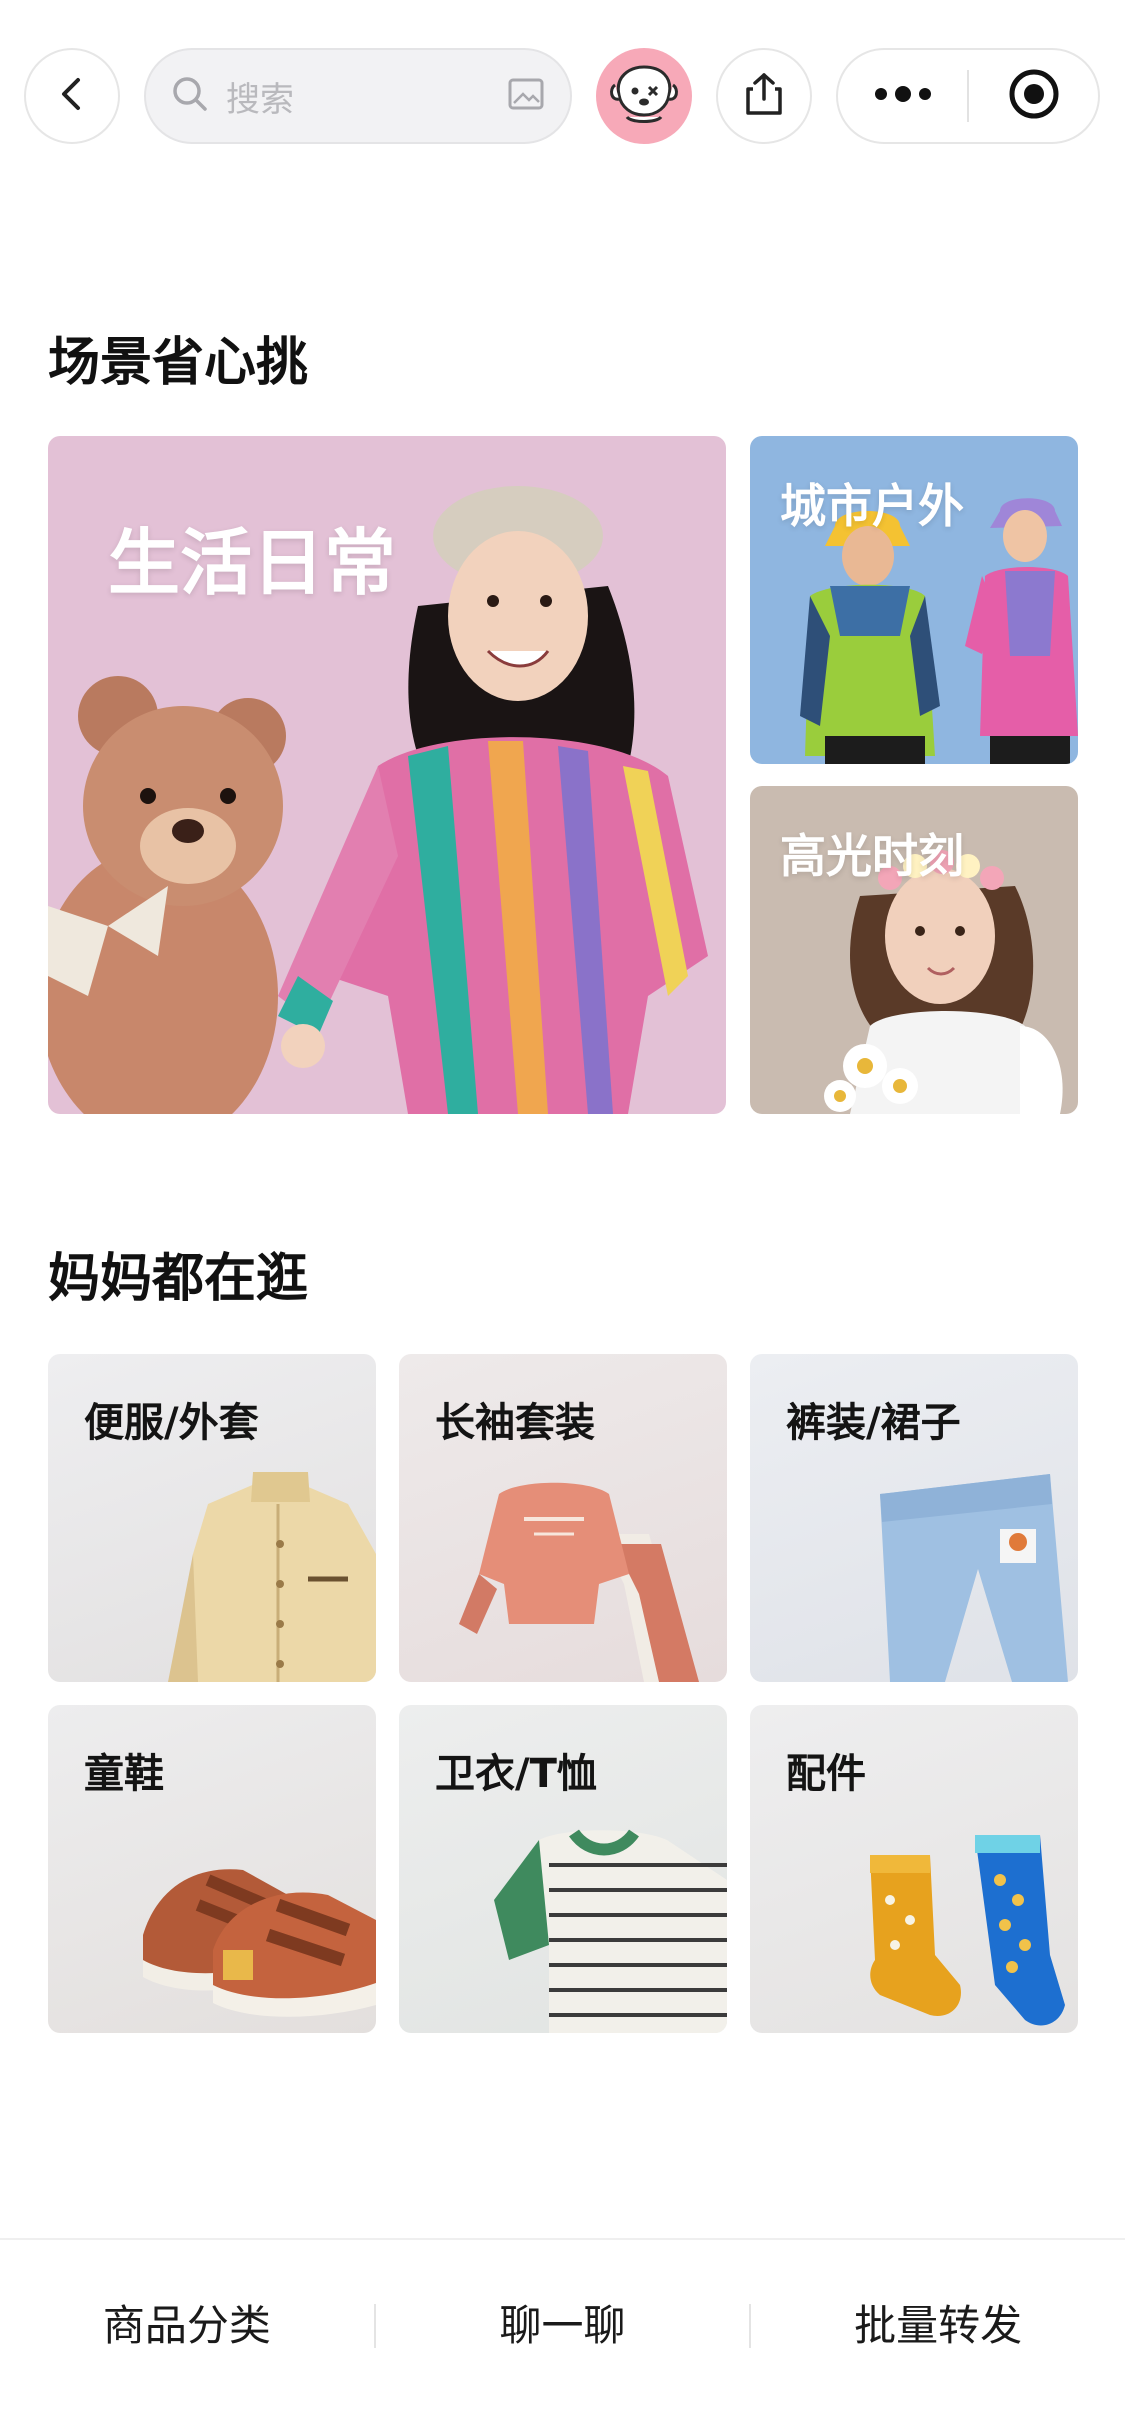  Describe the element at coordinates (171, 1423) in the screenshot. I see `category-label: 便服/外套` at that location.